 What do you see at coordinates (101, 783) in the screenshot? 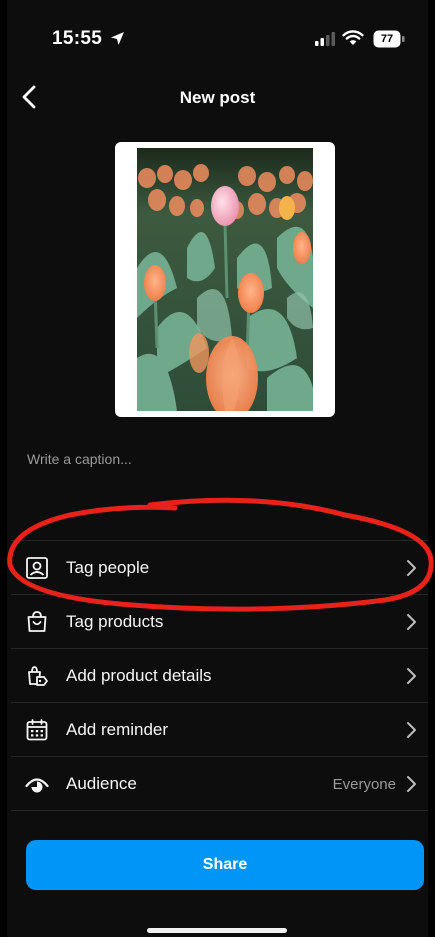
I see `audience-label: Audience` at bounding box center [101, 783].